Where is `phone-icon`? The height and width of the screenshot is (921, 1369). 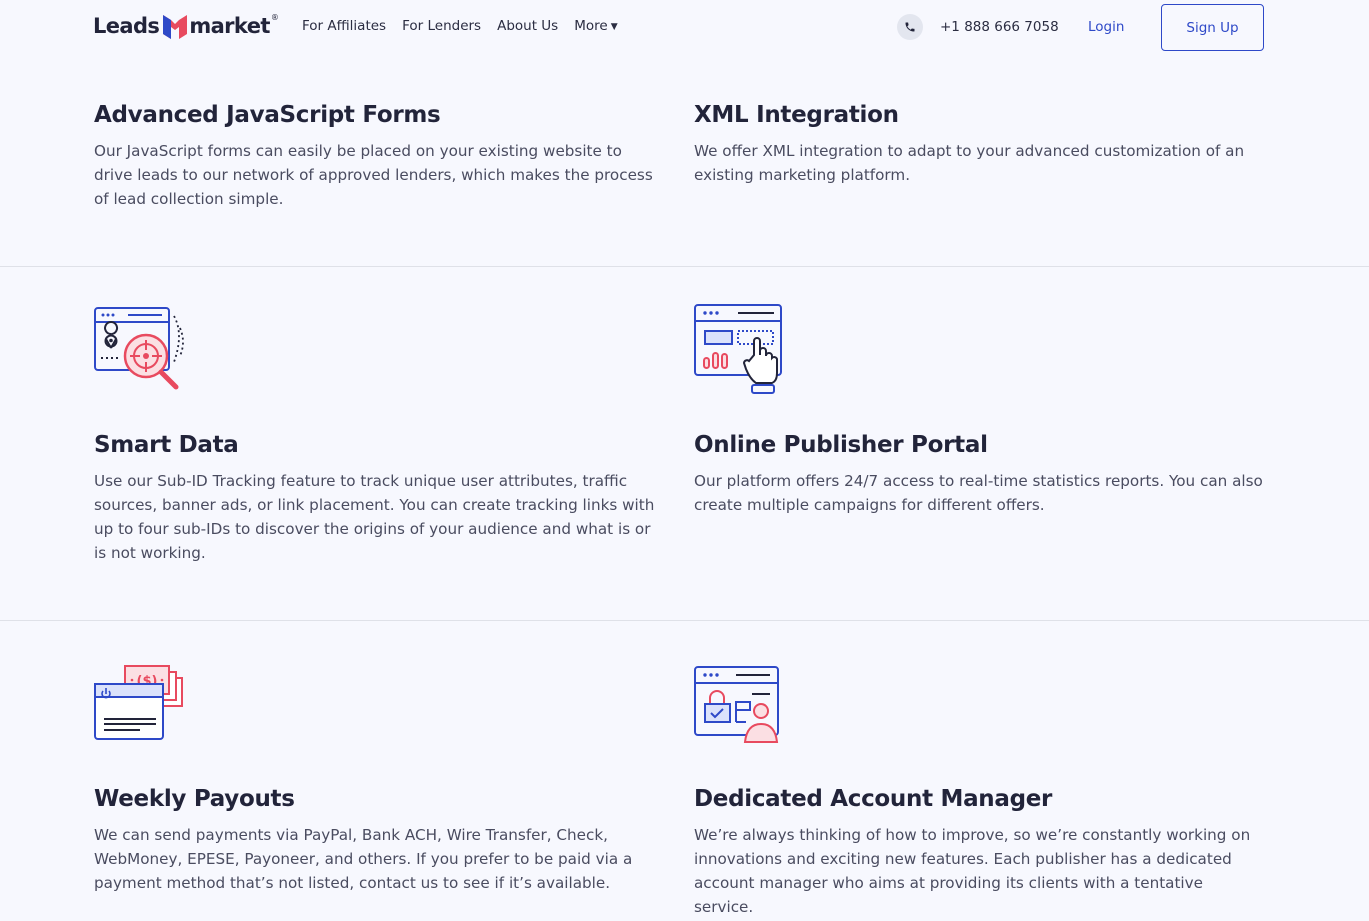
phone-icon is located at coordinates (910, 27).